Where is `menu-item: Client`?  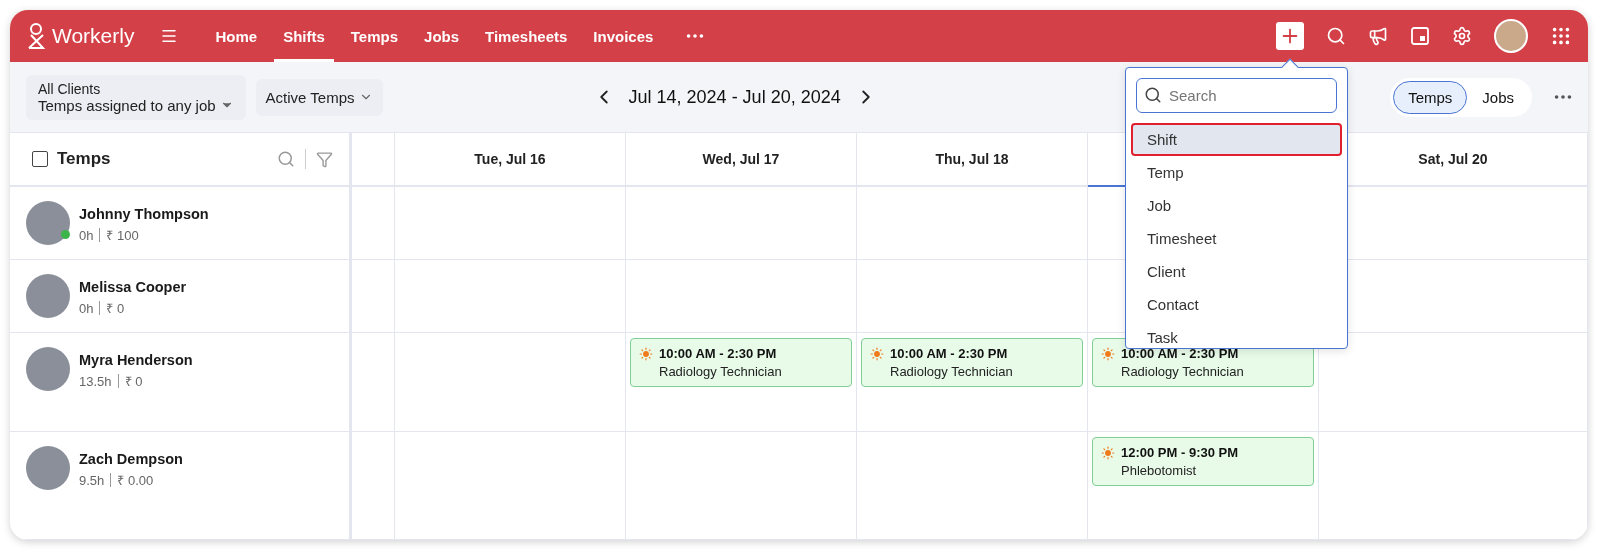
menu-item: Client is located at coordinates (1236, 271).